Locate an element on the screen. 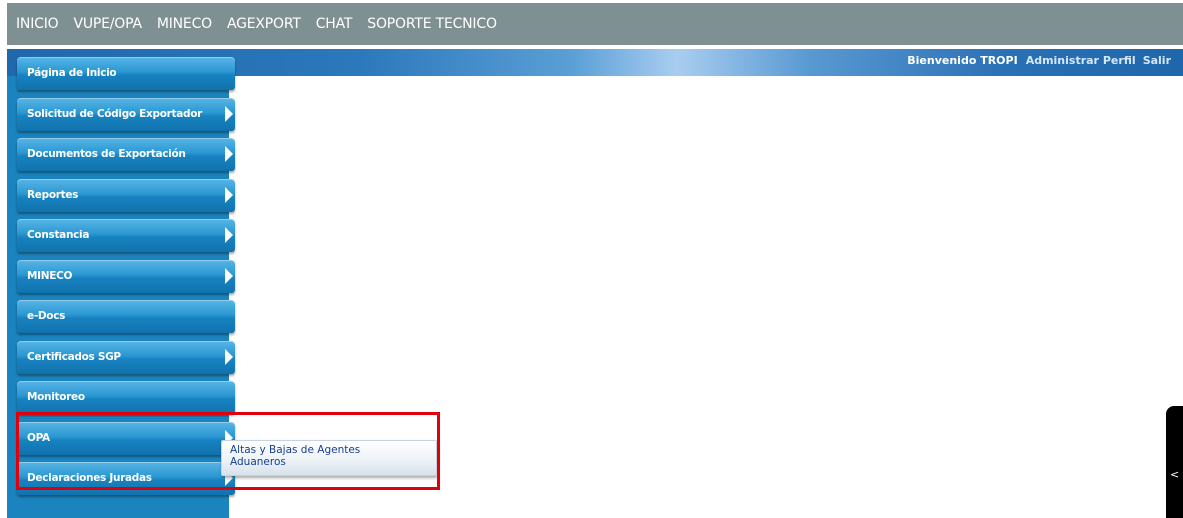  sidebar-item-label: Página de Inicio is located at coordinates (72, 73).